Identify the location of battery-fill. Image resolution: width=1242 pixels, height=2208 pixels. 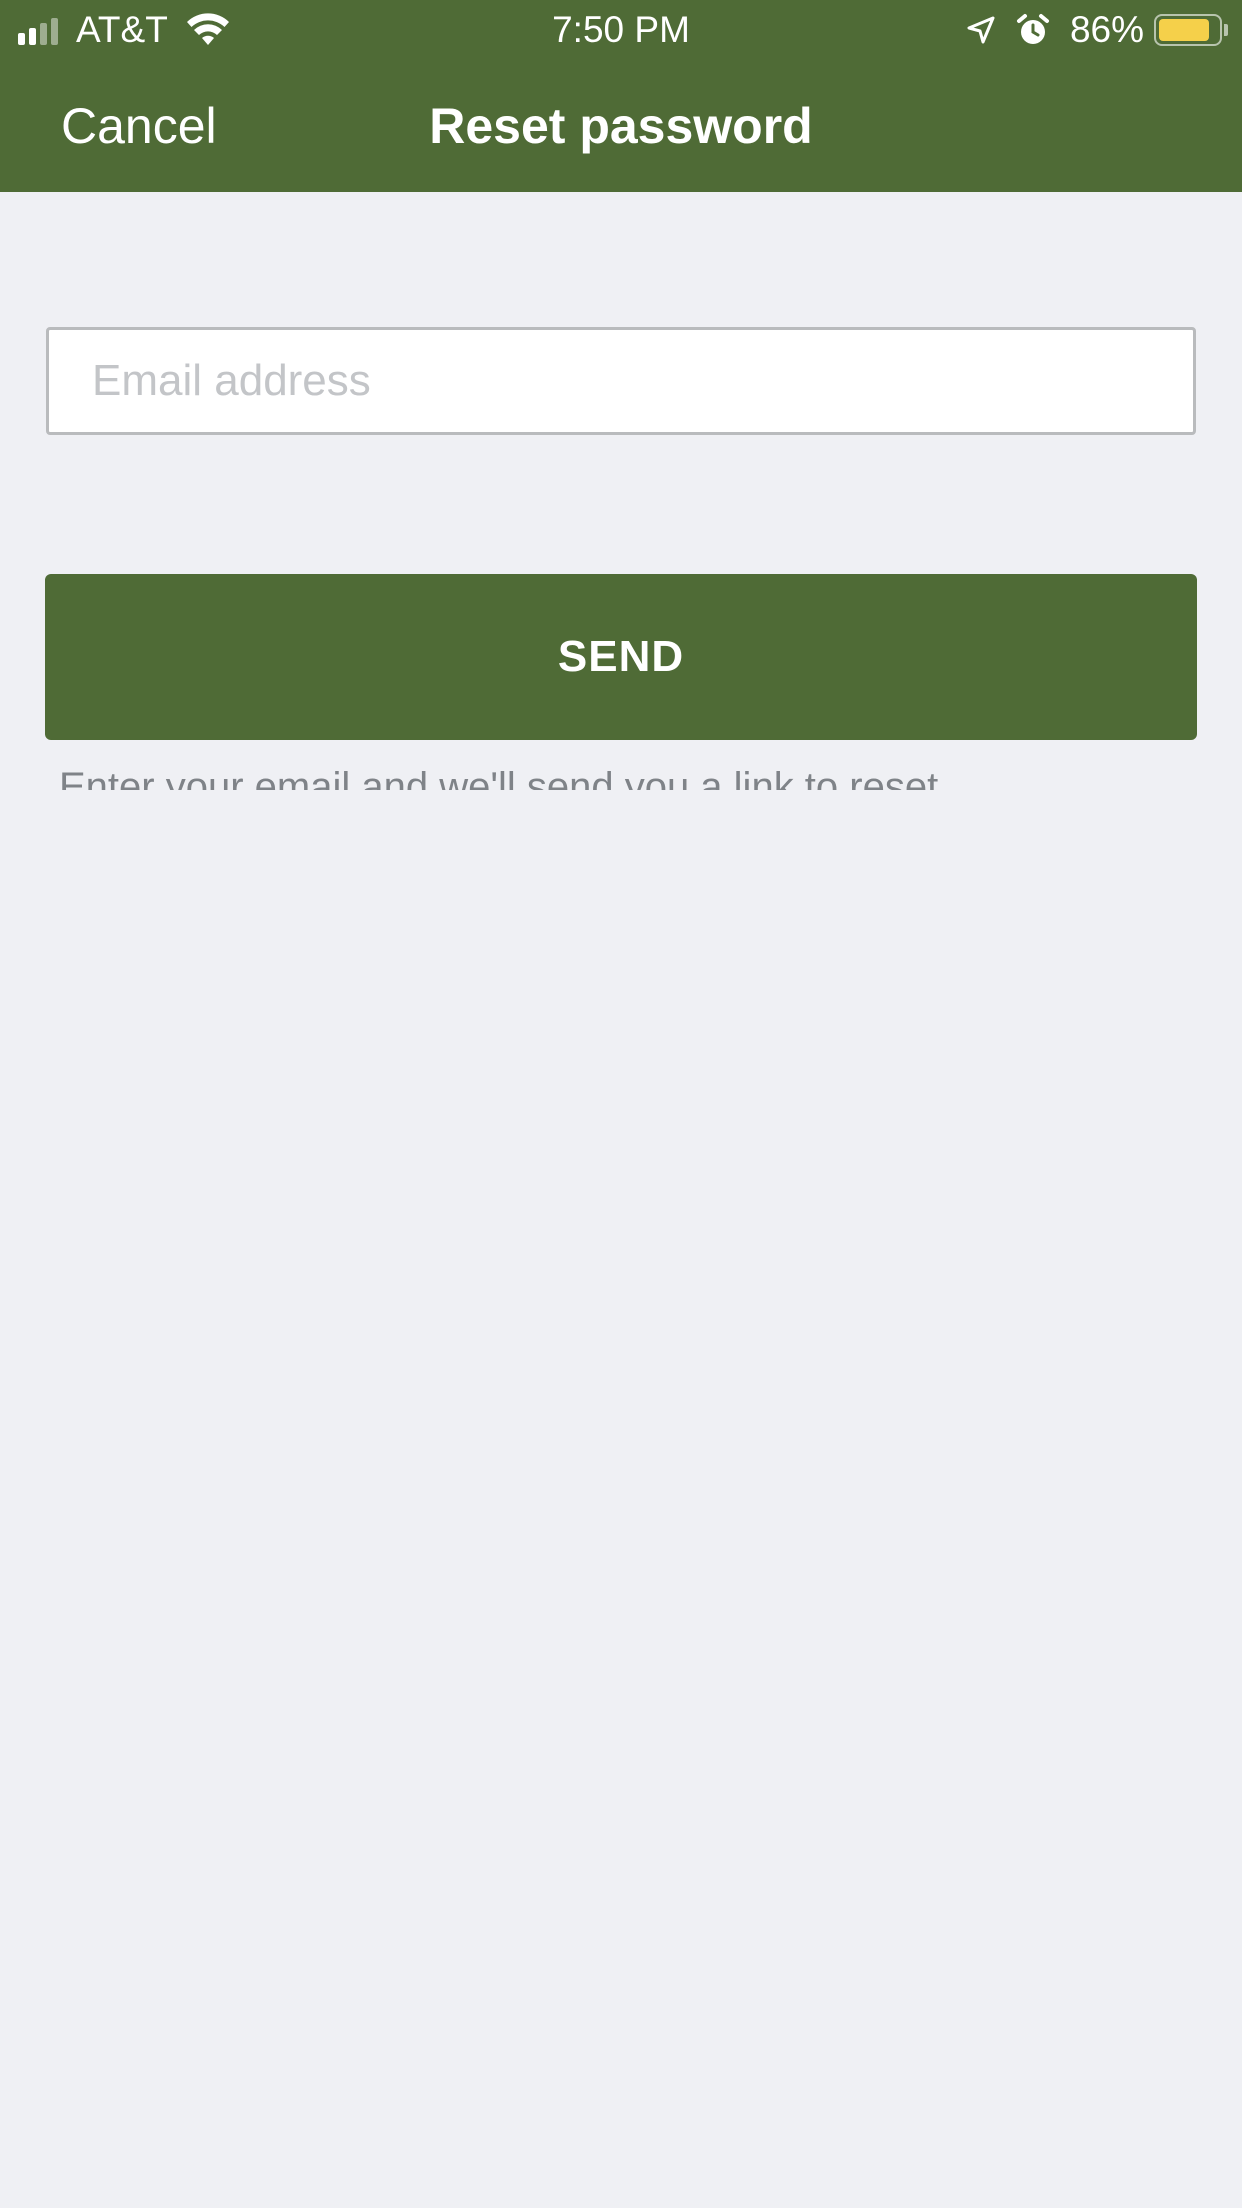
(1184, 30).